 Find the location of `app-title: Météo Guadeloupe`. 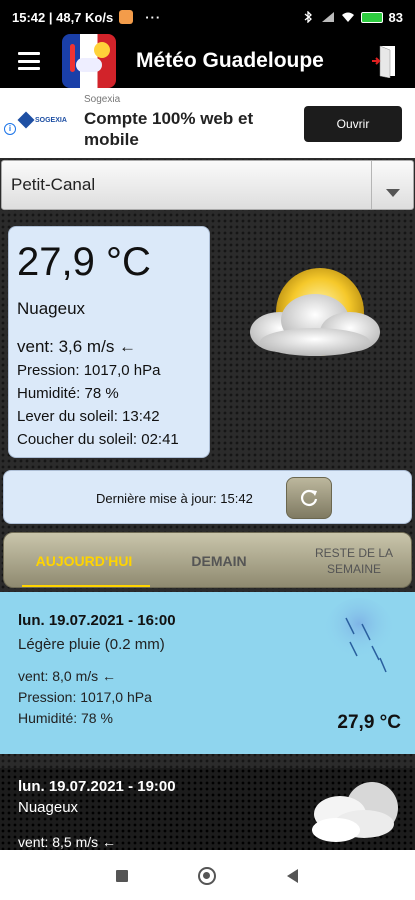

app-title: Météo Guadeloupe is located at coordinates (230, 60).